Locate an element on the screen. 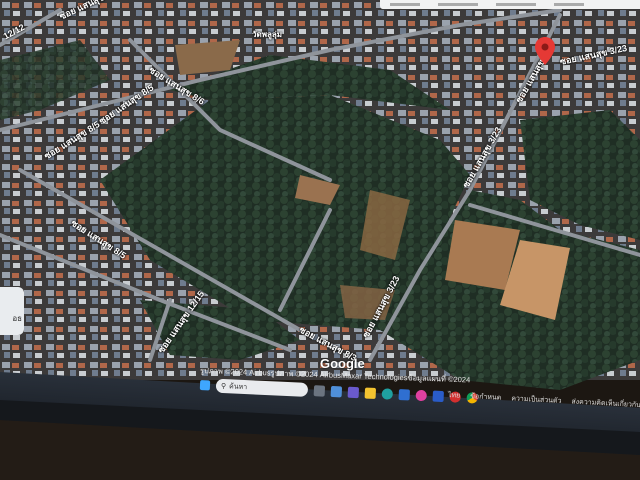  windows-start-icon is located at coordinates (205, 385).